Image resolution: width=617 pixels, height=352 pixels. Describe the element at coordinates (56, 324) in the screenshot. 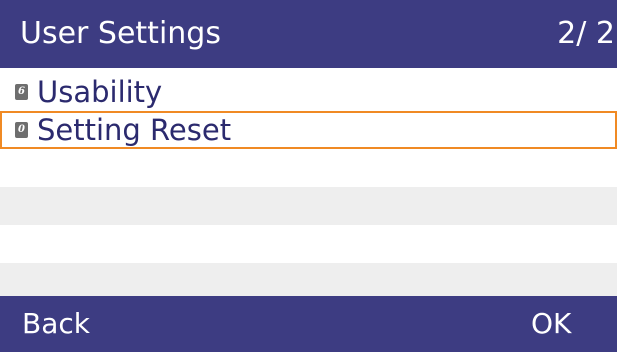

I see `back-softkey: Back` at that location.